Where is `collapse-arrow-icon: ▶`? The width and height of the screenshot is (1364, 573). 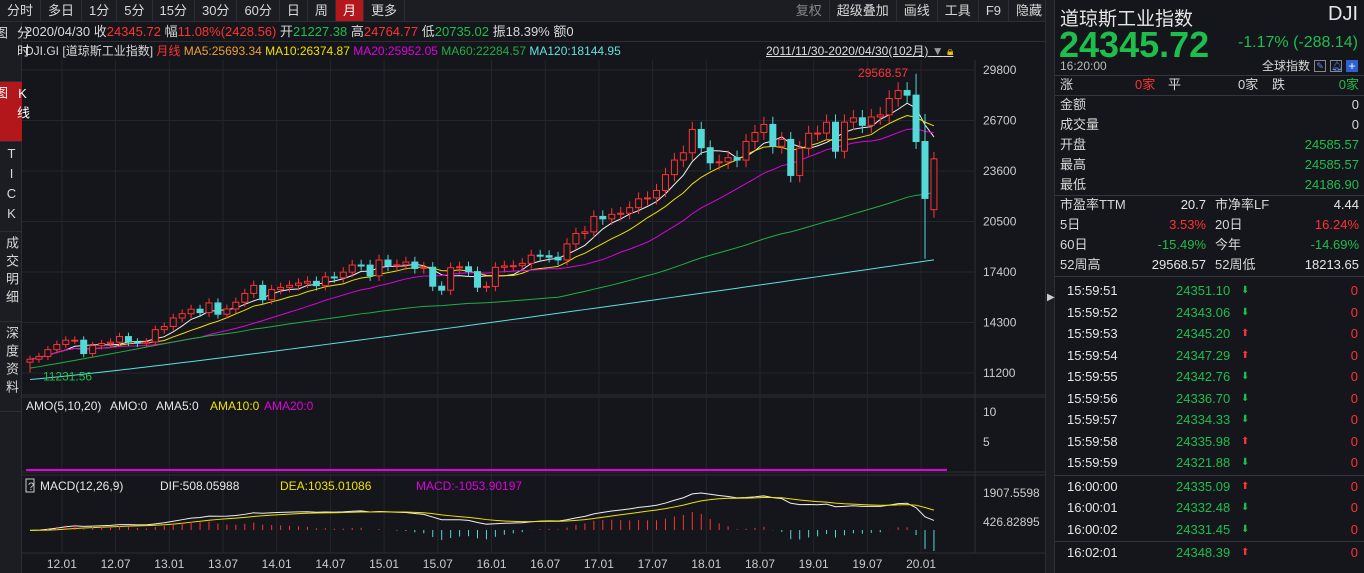 collapse-arrow-icon: ▶ is located at coordinates (1051, 297).